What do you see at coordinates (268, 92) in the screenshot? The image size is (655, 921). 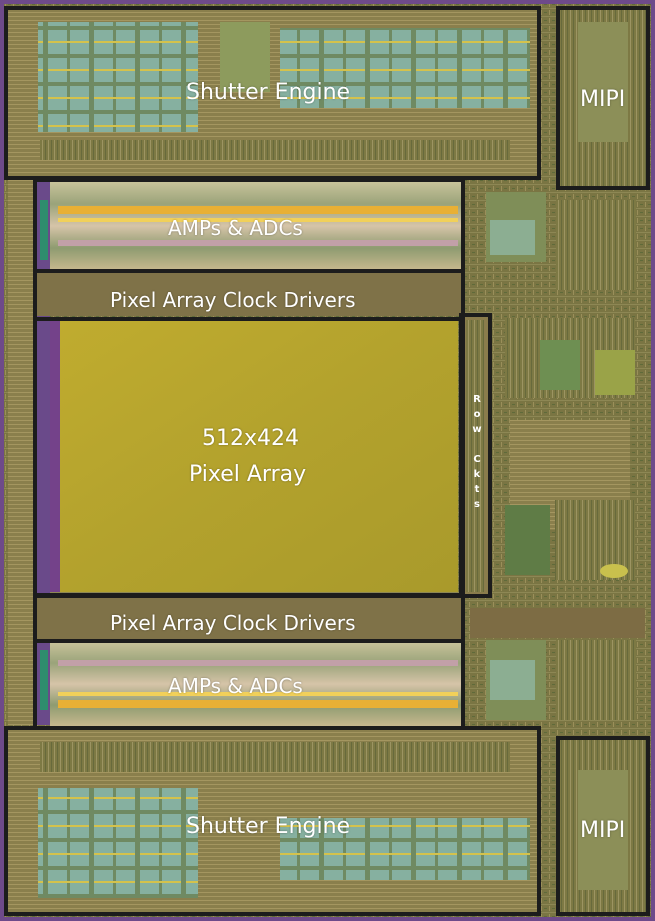 I see `shutter-engine-top-label: Shutter Engine` at bounding box center [268, 92].